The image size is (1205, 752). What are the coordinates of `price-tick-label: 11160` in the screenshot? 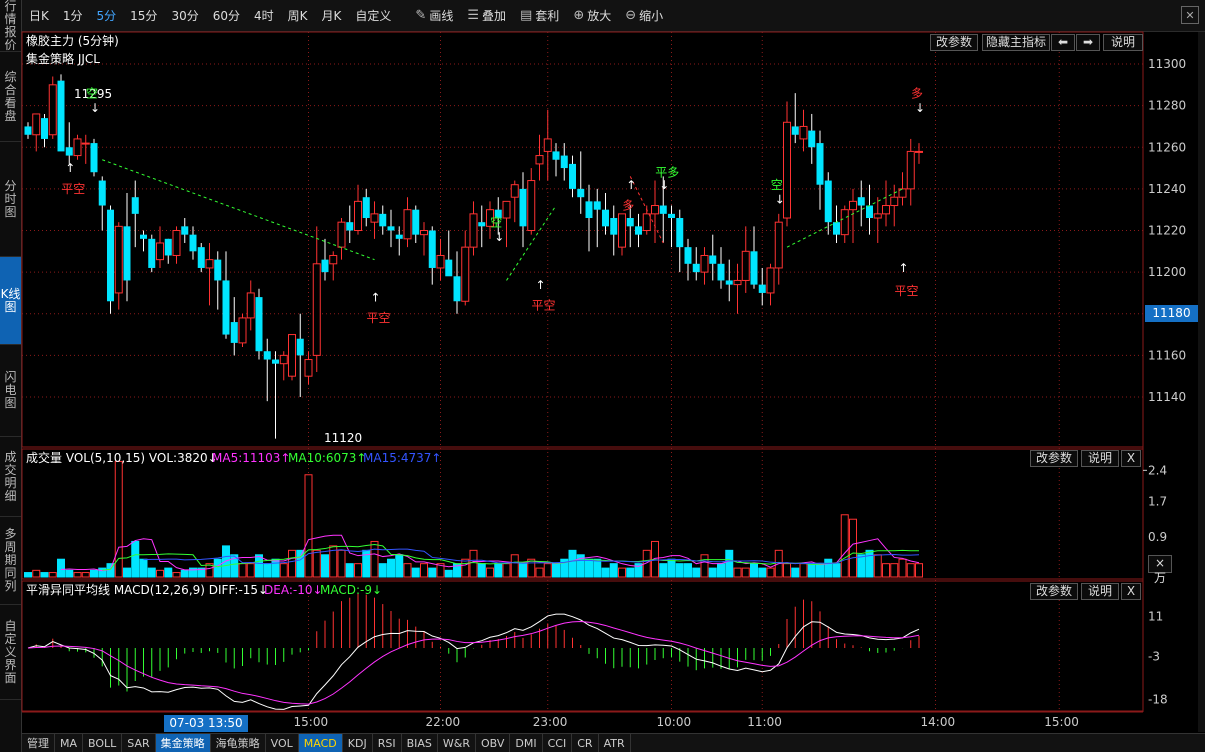 It's located at (1167, 355).